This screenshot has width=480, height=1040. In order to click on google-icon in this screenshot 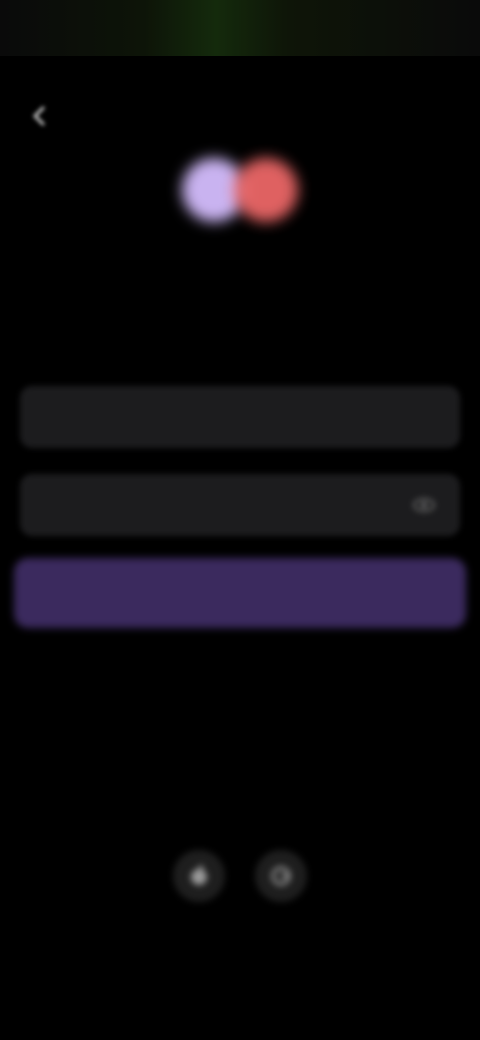, I will do `click(281, 876)`.